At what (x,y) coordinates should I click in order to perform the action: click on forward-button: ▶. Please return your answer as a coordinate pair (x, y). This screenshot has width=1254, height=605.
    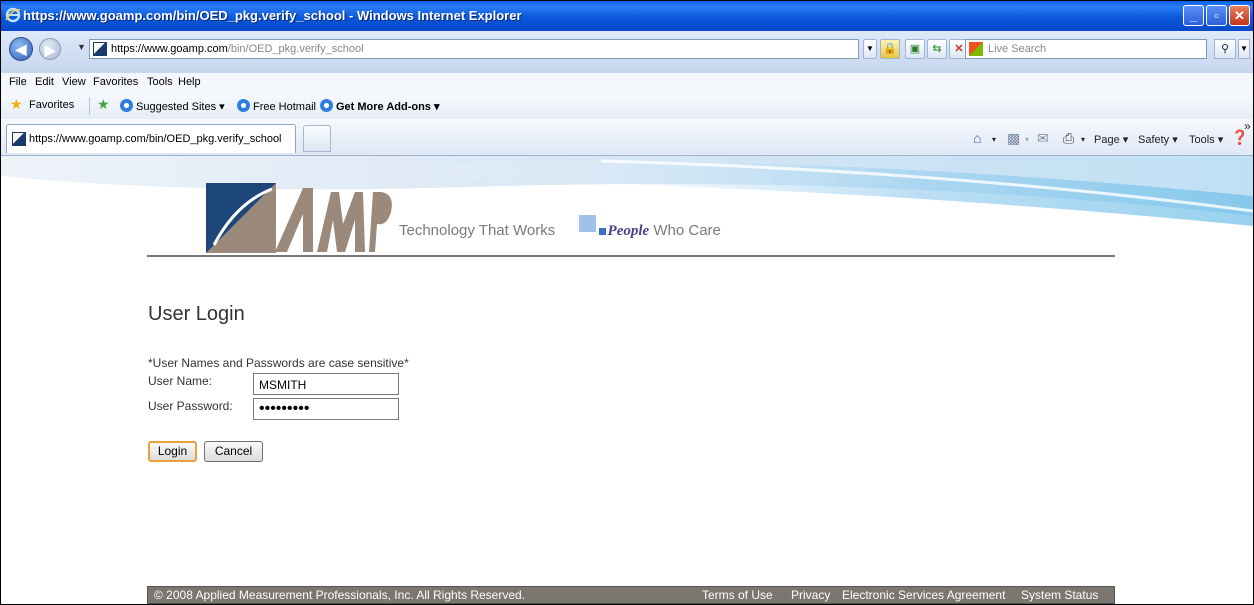
    Looking at the image, I should click on (50, 49).